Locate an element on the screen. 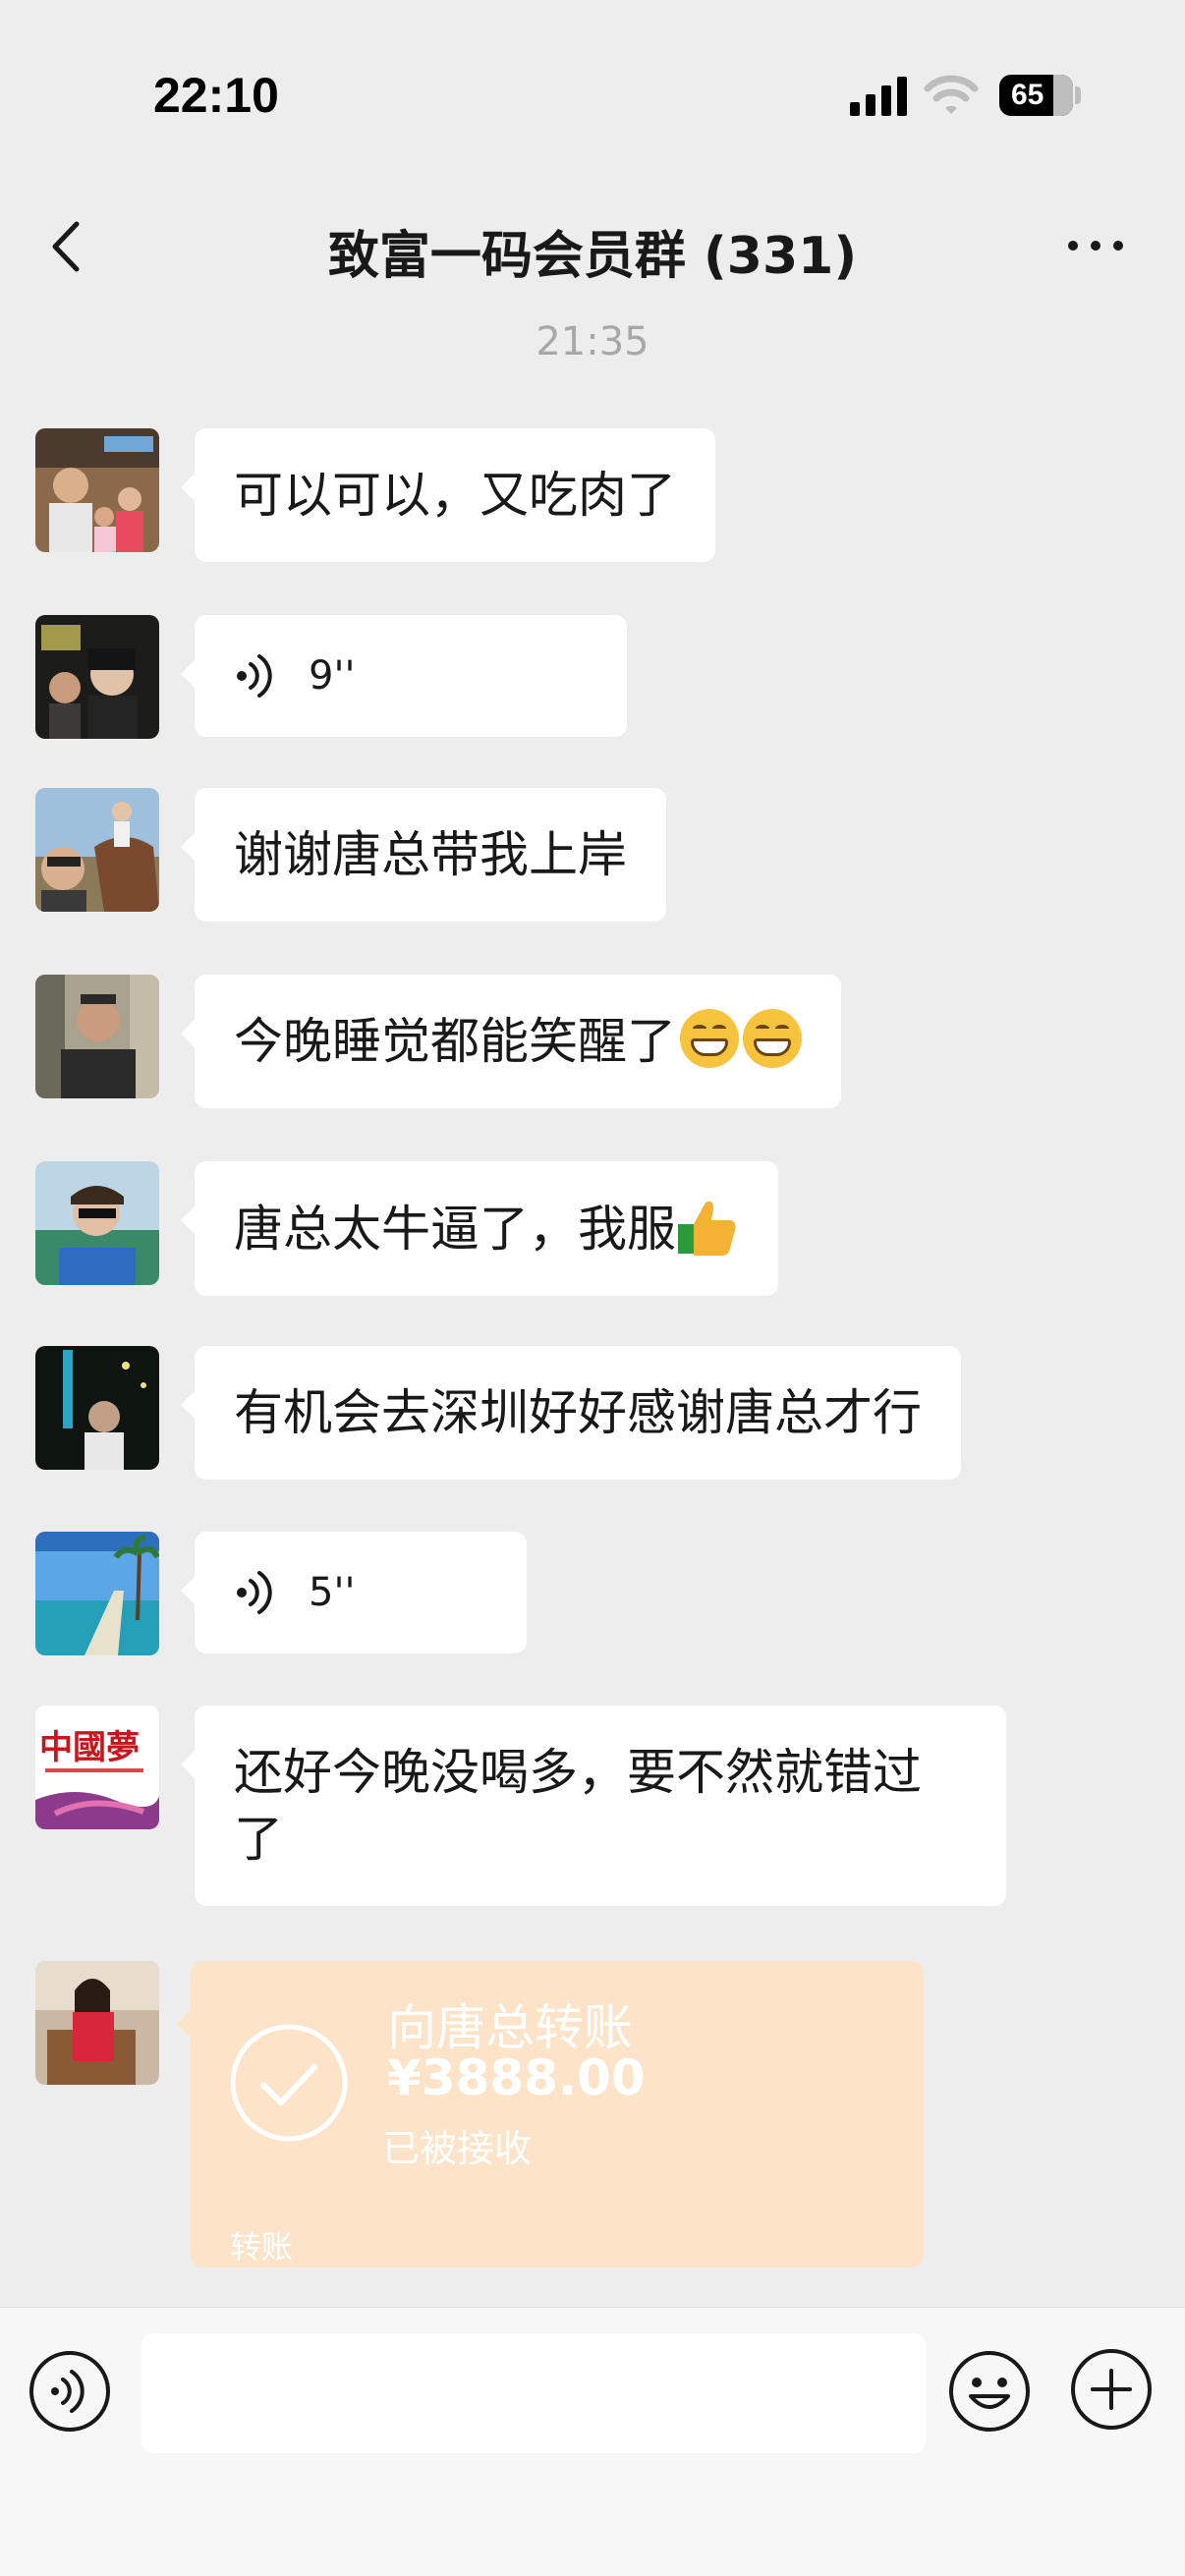 The width and height of the screenshot is (1185, 2576). plus-icon is located at coordinates (1111, 2389).